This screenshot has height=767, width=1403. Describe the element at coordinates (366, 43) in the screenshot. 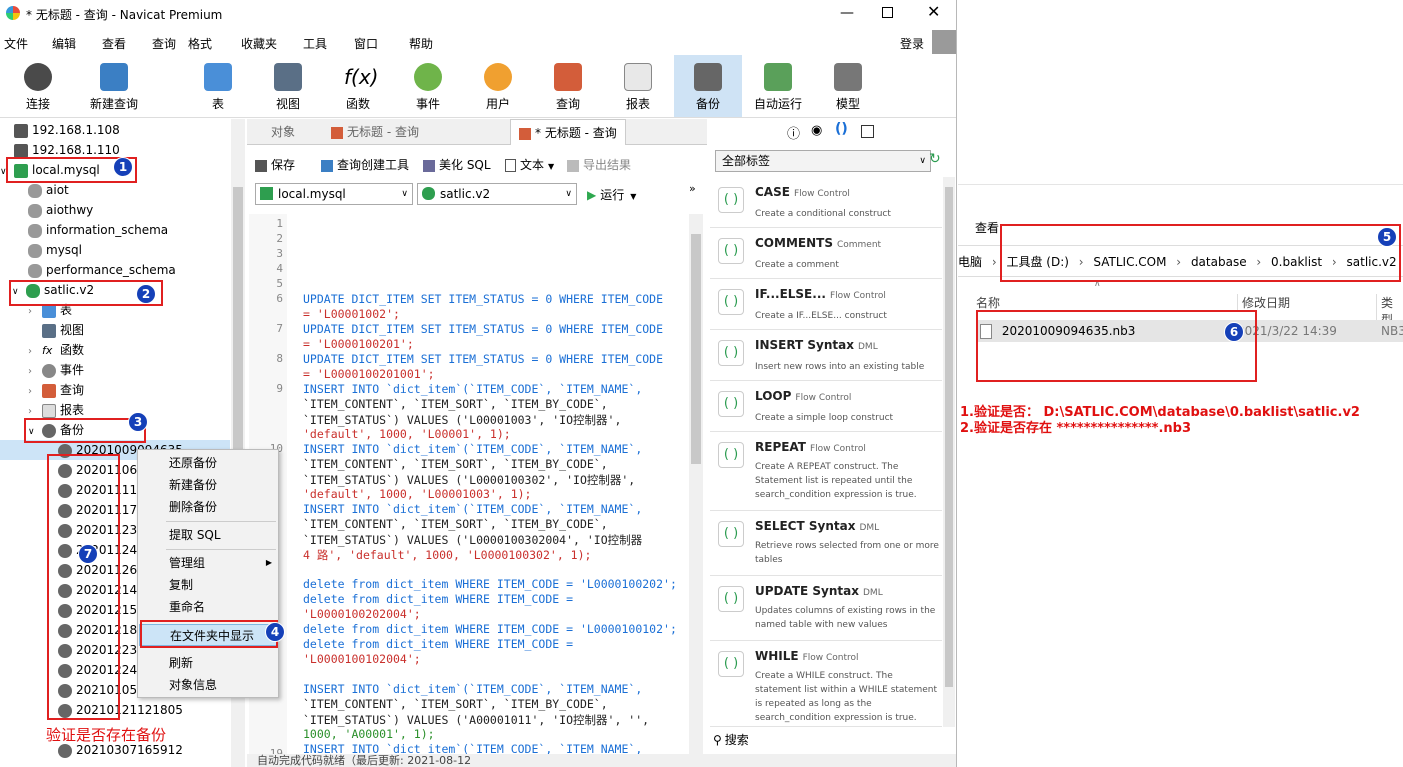

I see `menu-window: 窗口` at that location.